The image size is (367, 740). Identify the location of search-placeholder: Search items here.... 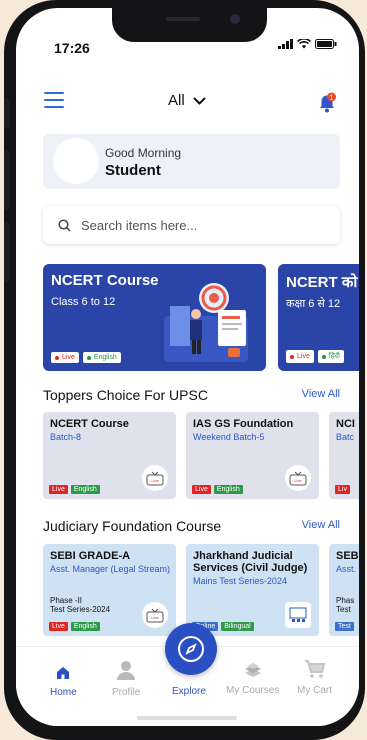
(139, 225).